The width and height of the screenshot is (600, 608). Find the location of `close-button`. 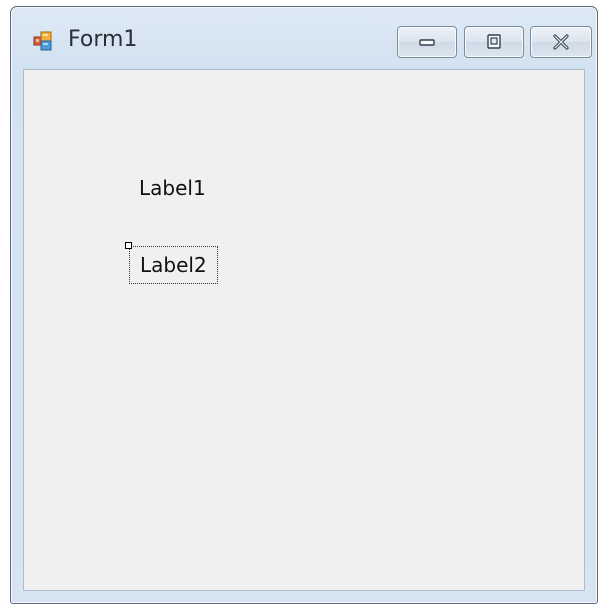

close-button is located at coordinates (561, 42).